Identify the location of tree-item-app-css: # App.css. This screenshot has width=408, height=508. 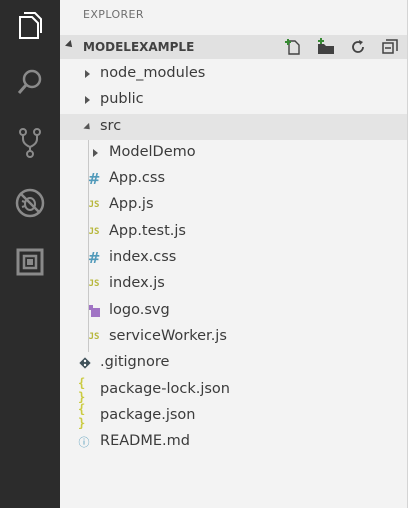
(233, 179).